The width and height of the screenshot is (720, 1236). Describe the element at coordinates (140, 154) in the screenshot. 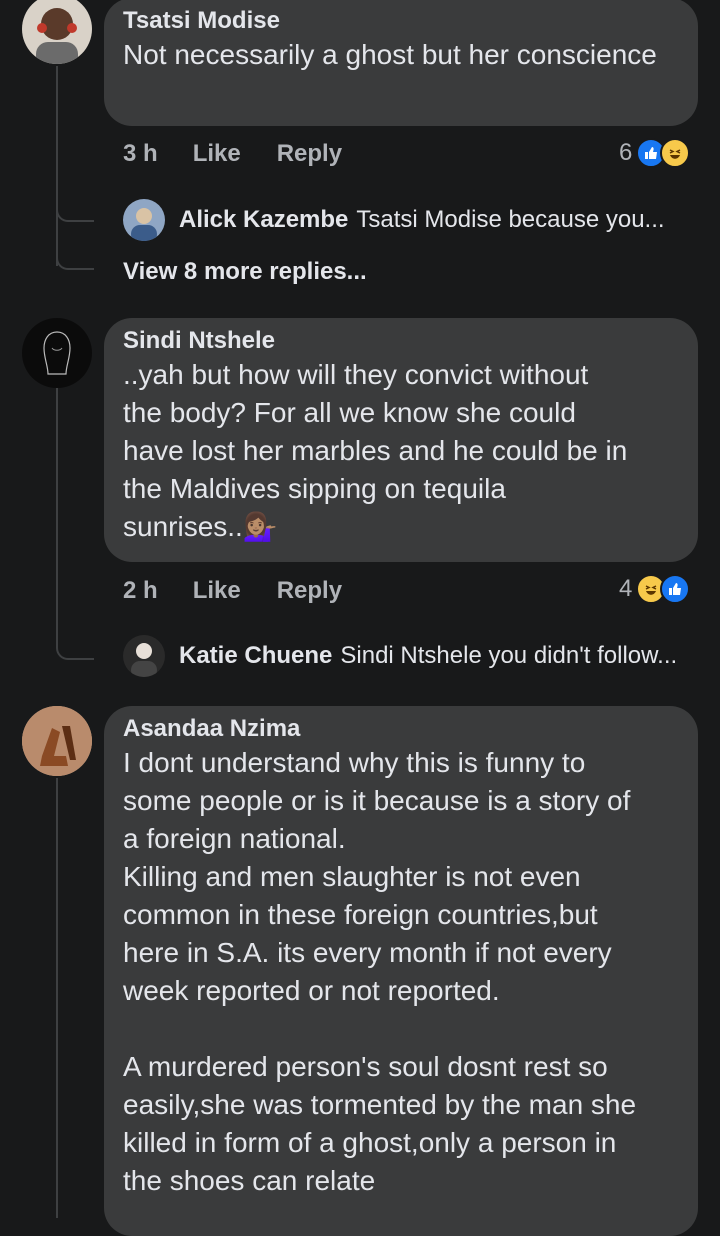

I see `timestamp: 3 h` at that location.